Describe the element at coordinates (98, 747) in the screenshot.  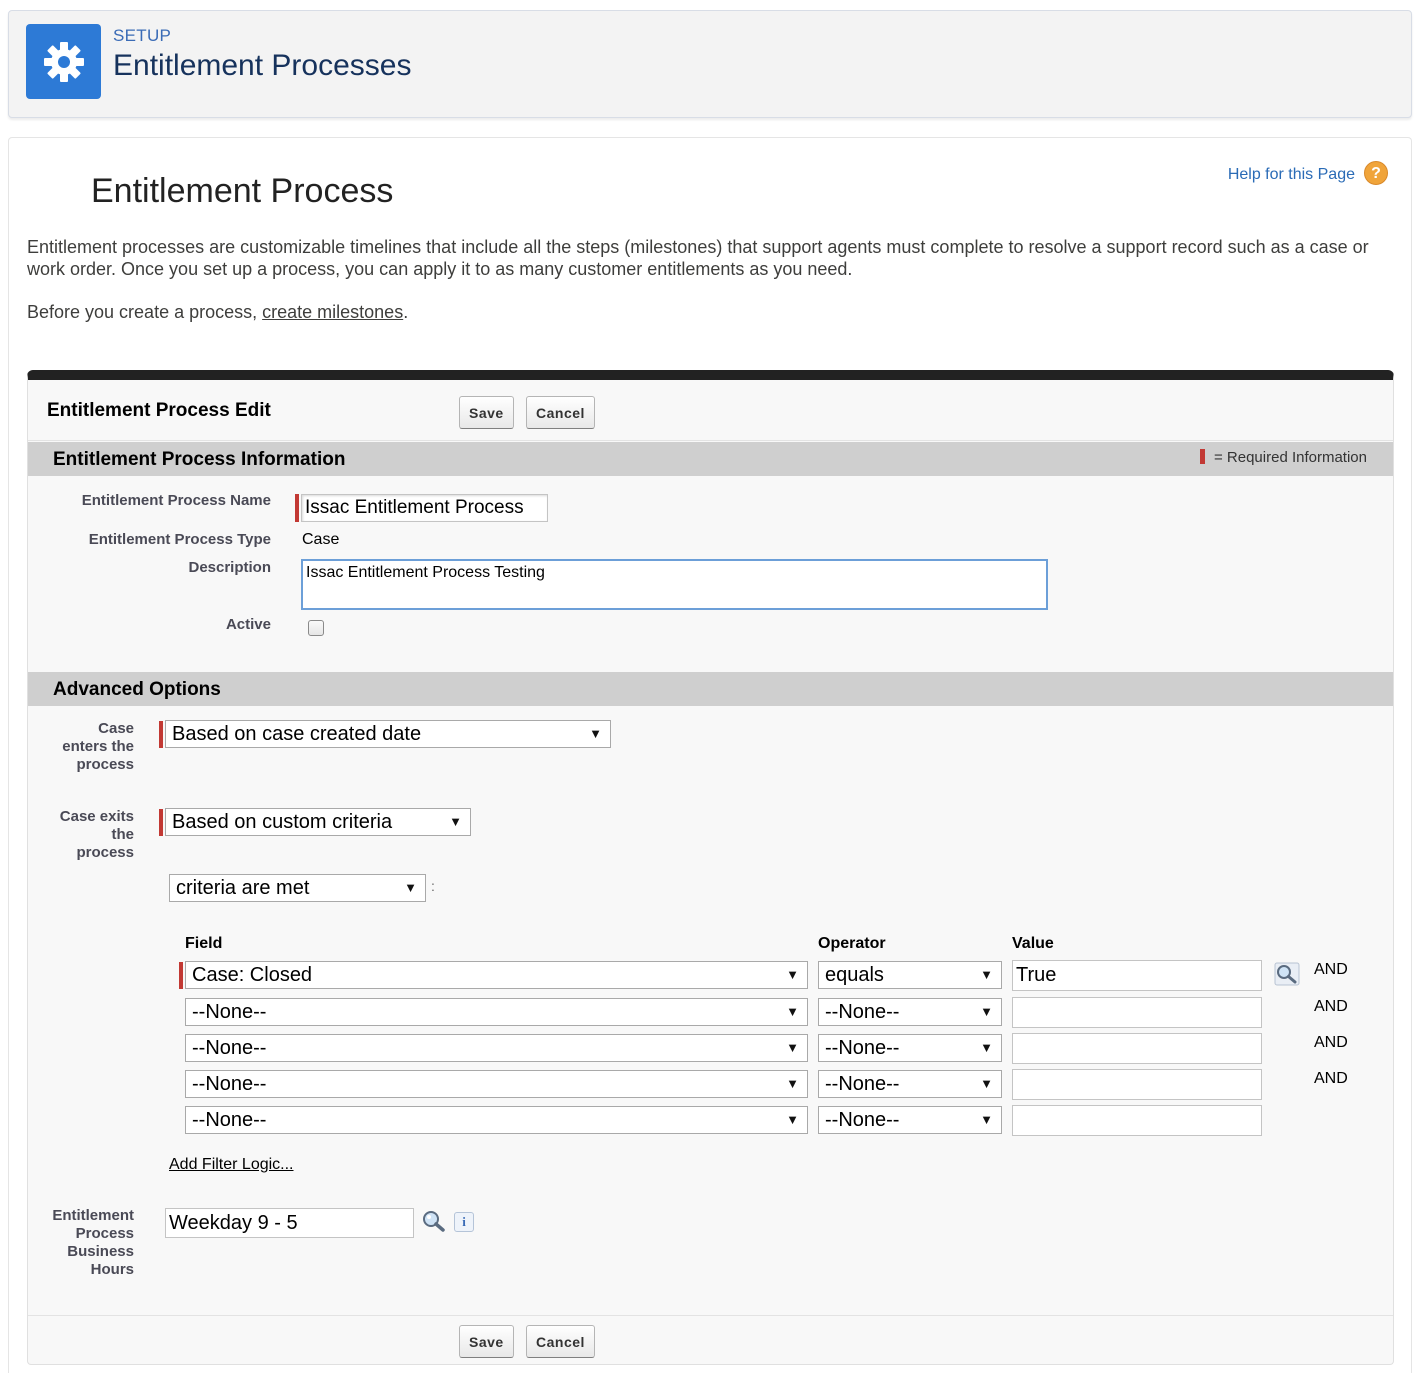
I see `case-enters-label: Case enters the process` at that location.